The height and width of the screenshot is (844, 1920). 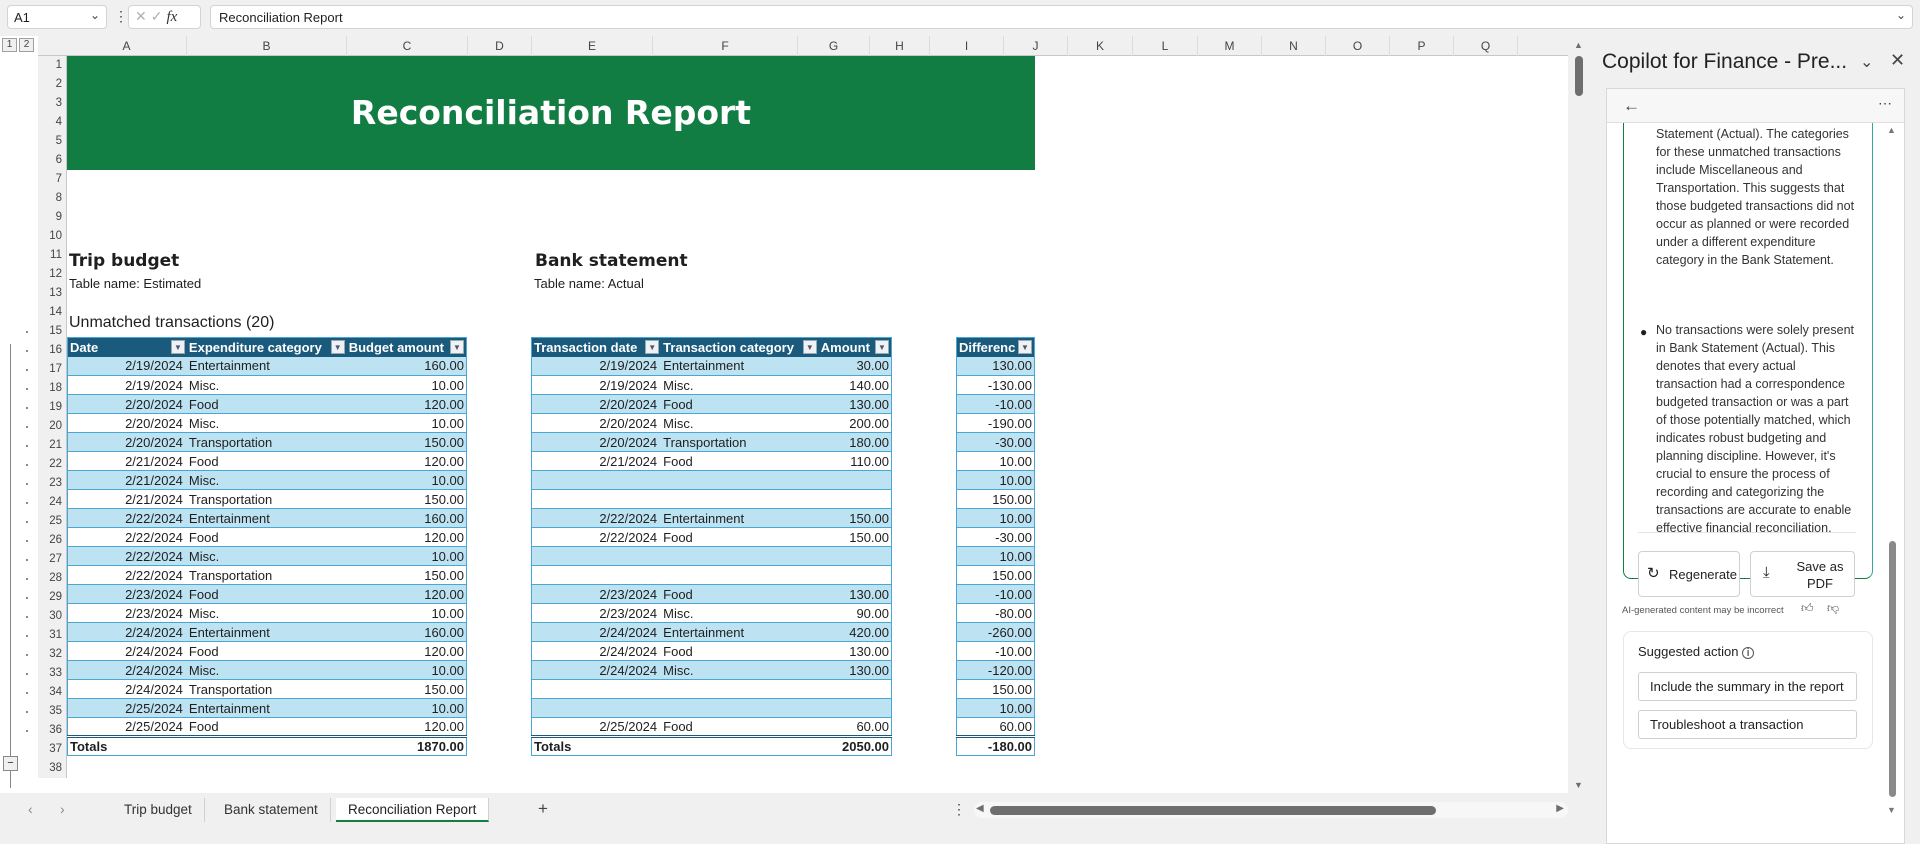 I want to click on table-row: -80.00, so click(x=995, y=613).